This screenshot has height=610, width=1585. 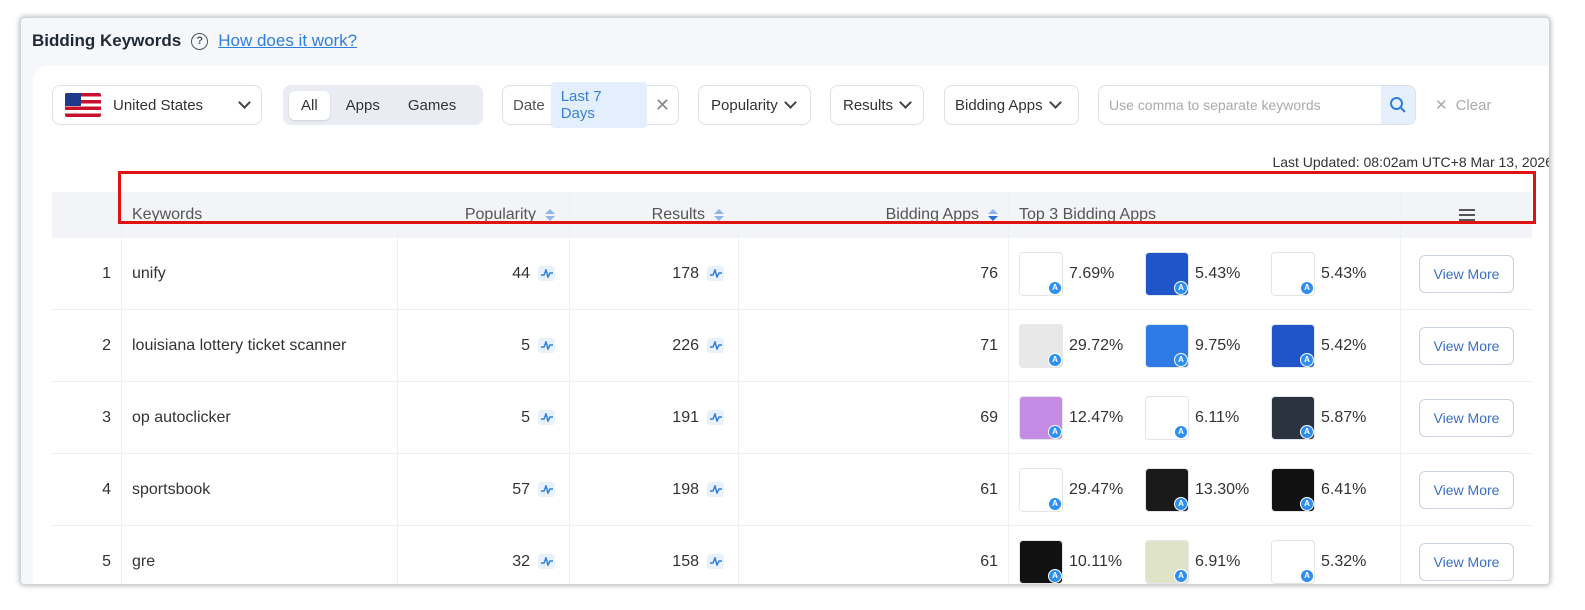 I want to click on qr-scanner-app-icon: A, so click(x=1041, y=345).